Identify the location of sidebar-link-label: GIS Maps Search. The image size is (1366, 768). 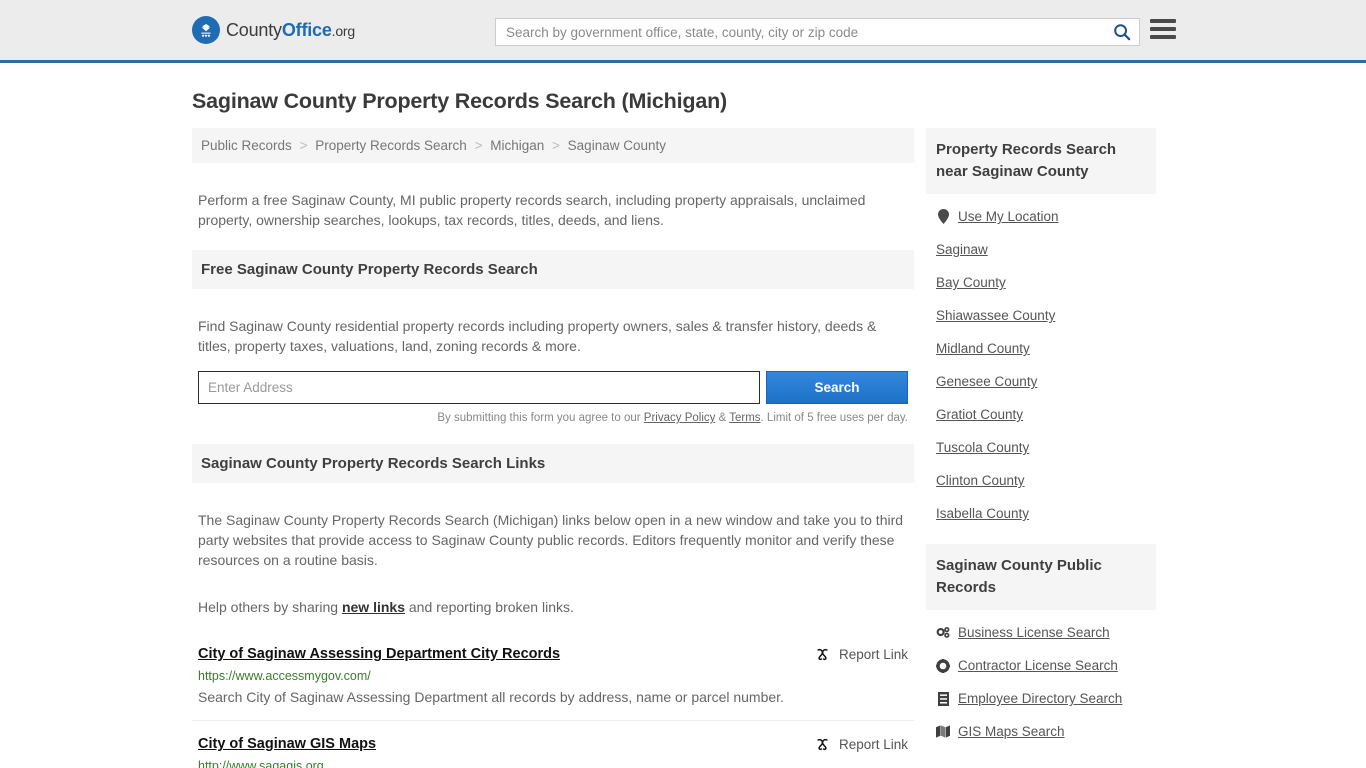
(1011, 731).